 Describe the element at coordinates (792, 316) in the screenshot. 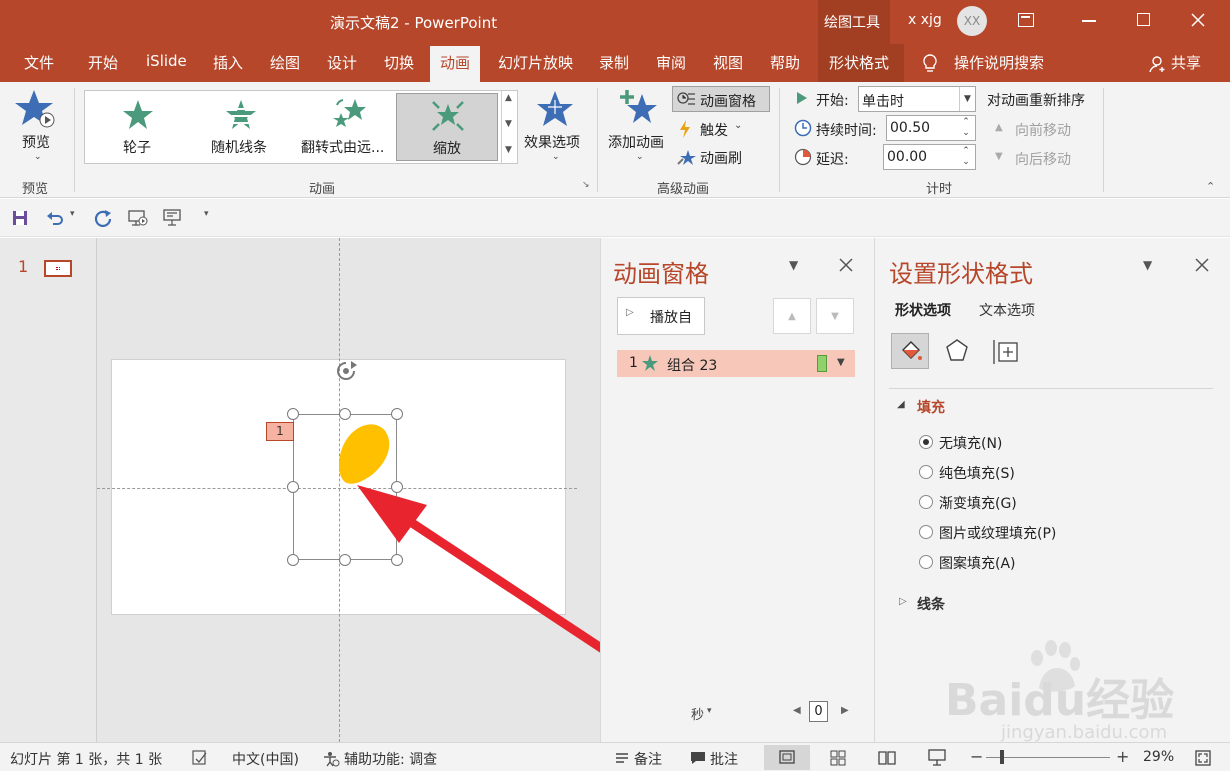

I see `move-up-button: ▲` at that location.